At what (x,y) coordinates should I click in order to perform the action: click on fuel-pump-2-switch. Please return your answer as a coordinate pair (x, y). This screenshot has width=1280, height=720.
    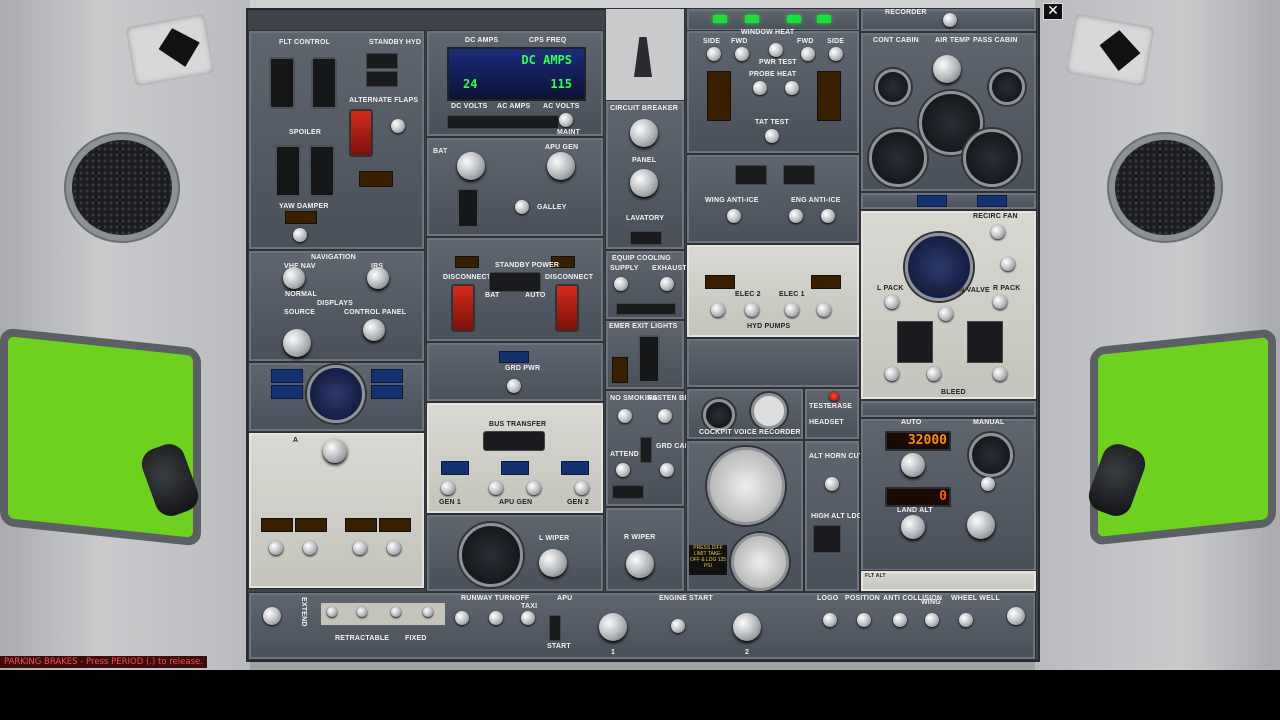
    Looking at the image, I should click on (310, 548).